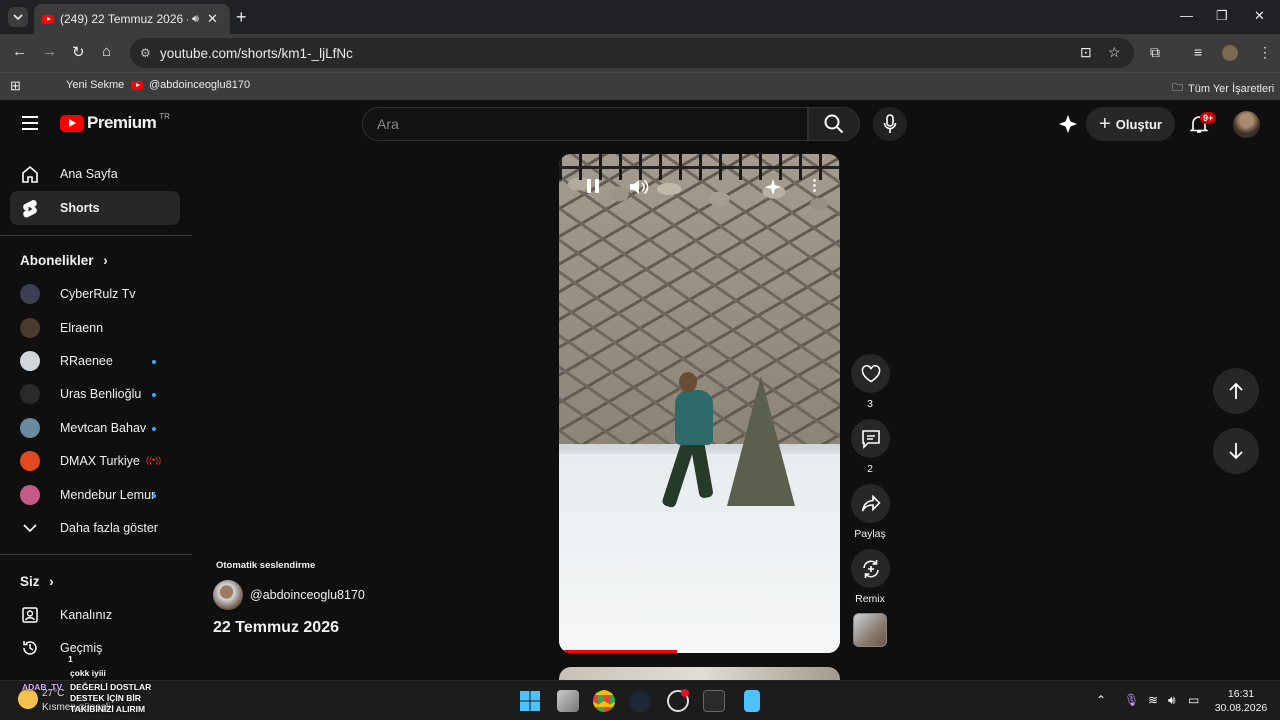 The image size is (1280, 720). What do you see at coordinates (699, 651) in the screenshot?
I see `video-progress-bar` at bounding box center [699, 651].